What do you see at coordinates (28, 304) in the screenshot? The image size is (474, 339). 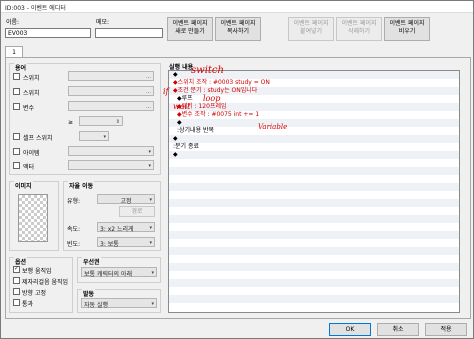 I see `through-label: 통과` at bounding box center [28, 304].